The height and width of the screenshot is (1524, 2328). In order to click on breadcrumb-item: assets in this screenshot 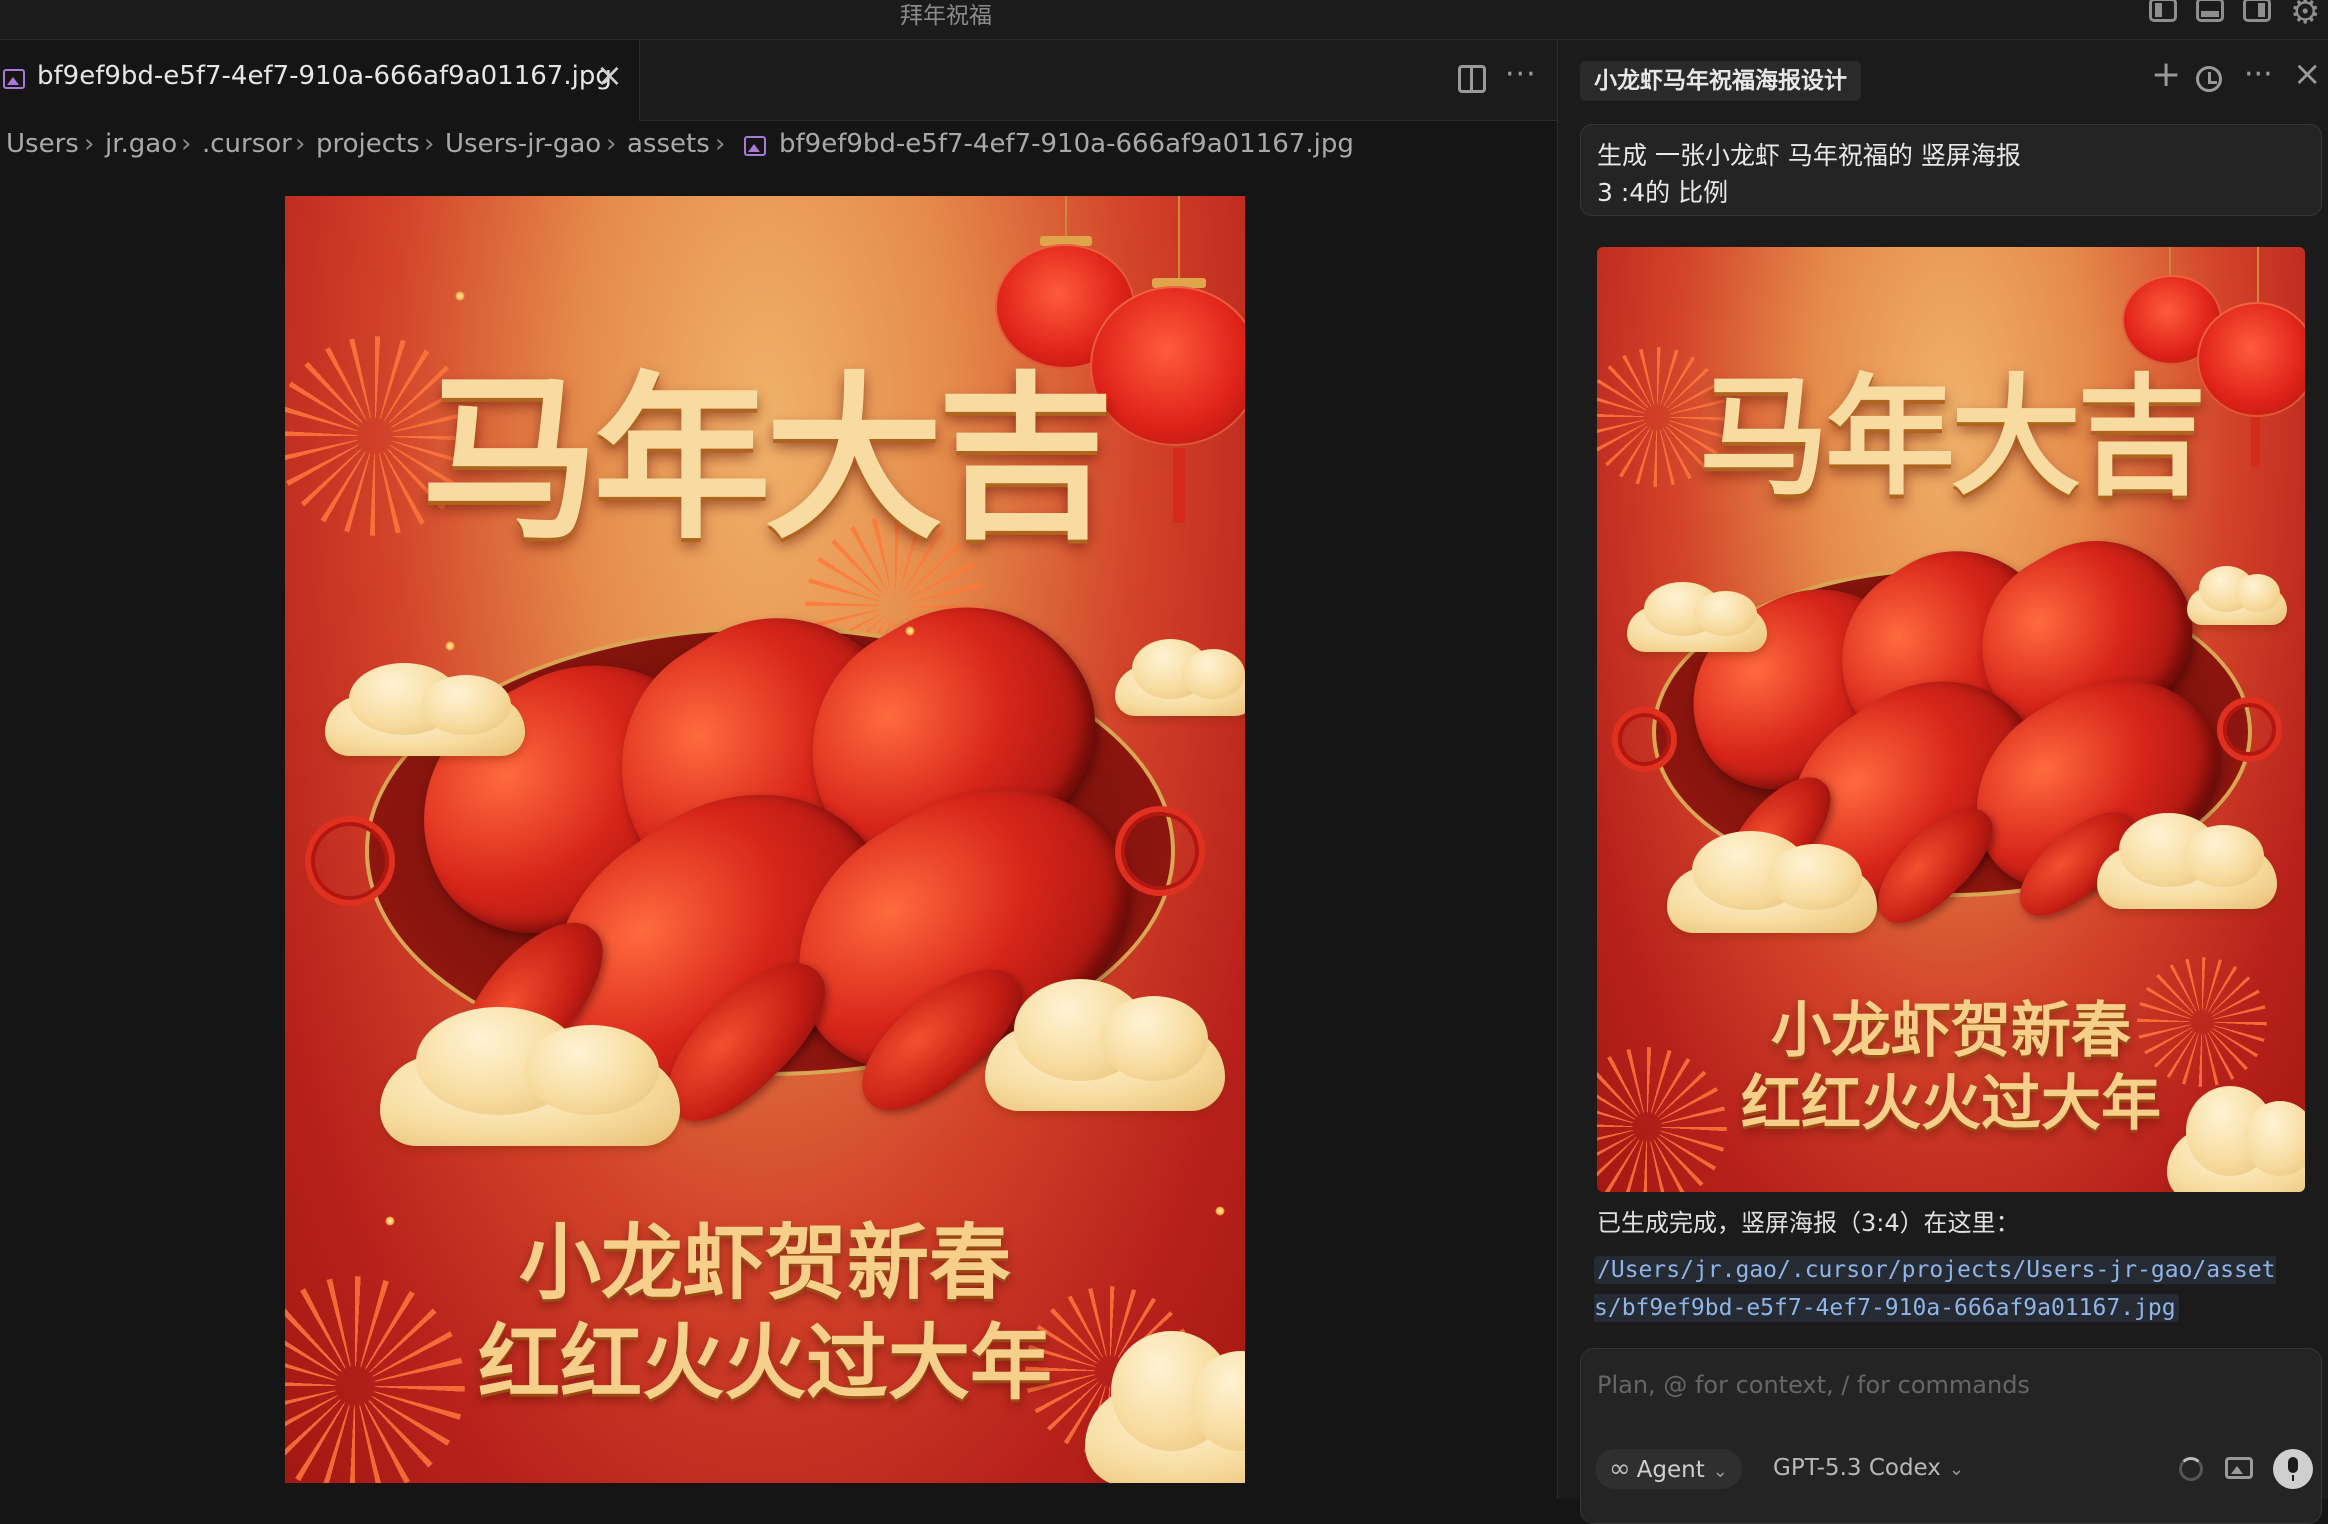, I will do `click(668, 144)`.